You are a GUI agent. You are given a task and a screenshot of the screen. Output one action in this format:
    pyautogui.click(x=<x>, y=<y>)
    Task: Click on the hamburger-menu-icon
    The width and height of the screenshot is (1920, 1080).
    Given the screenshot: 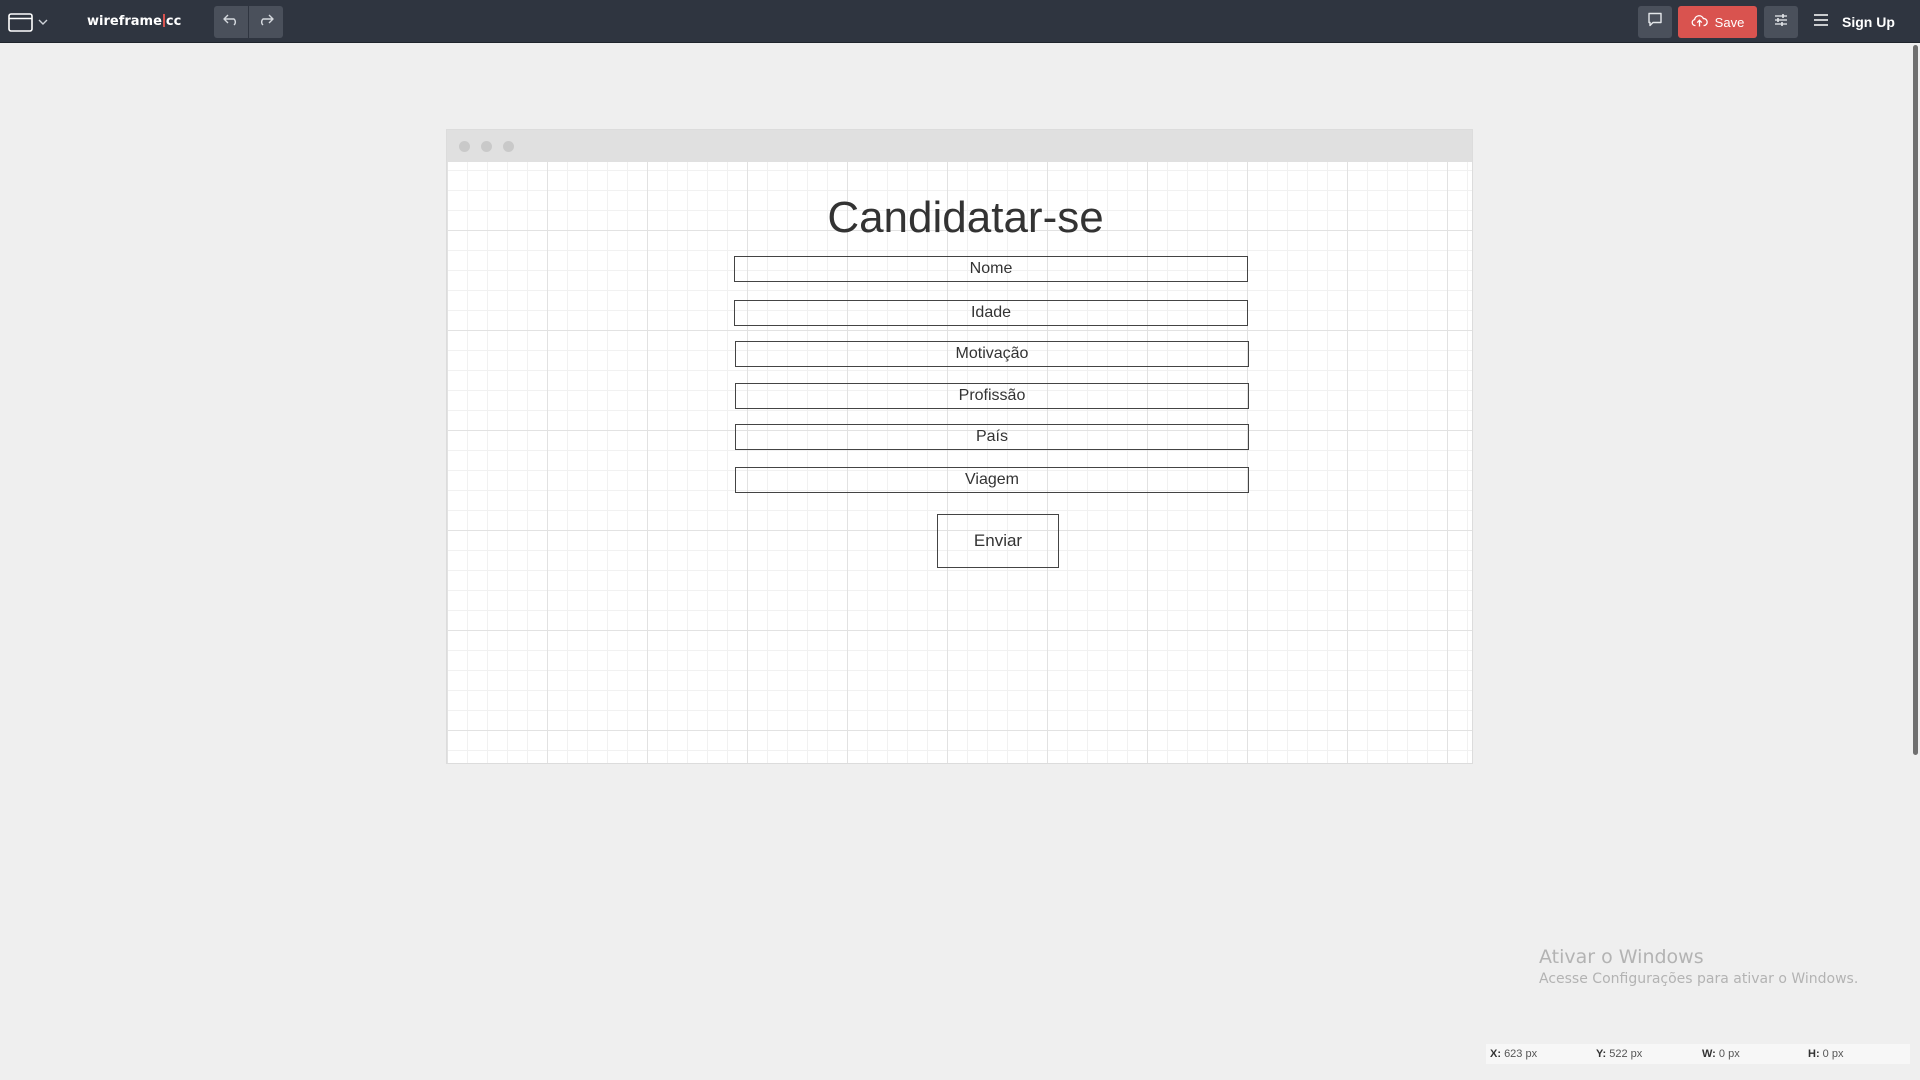 What is the action you would take?
    pyautogui.click(x=1821, y=22)
    